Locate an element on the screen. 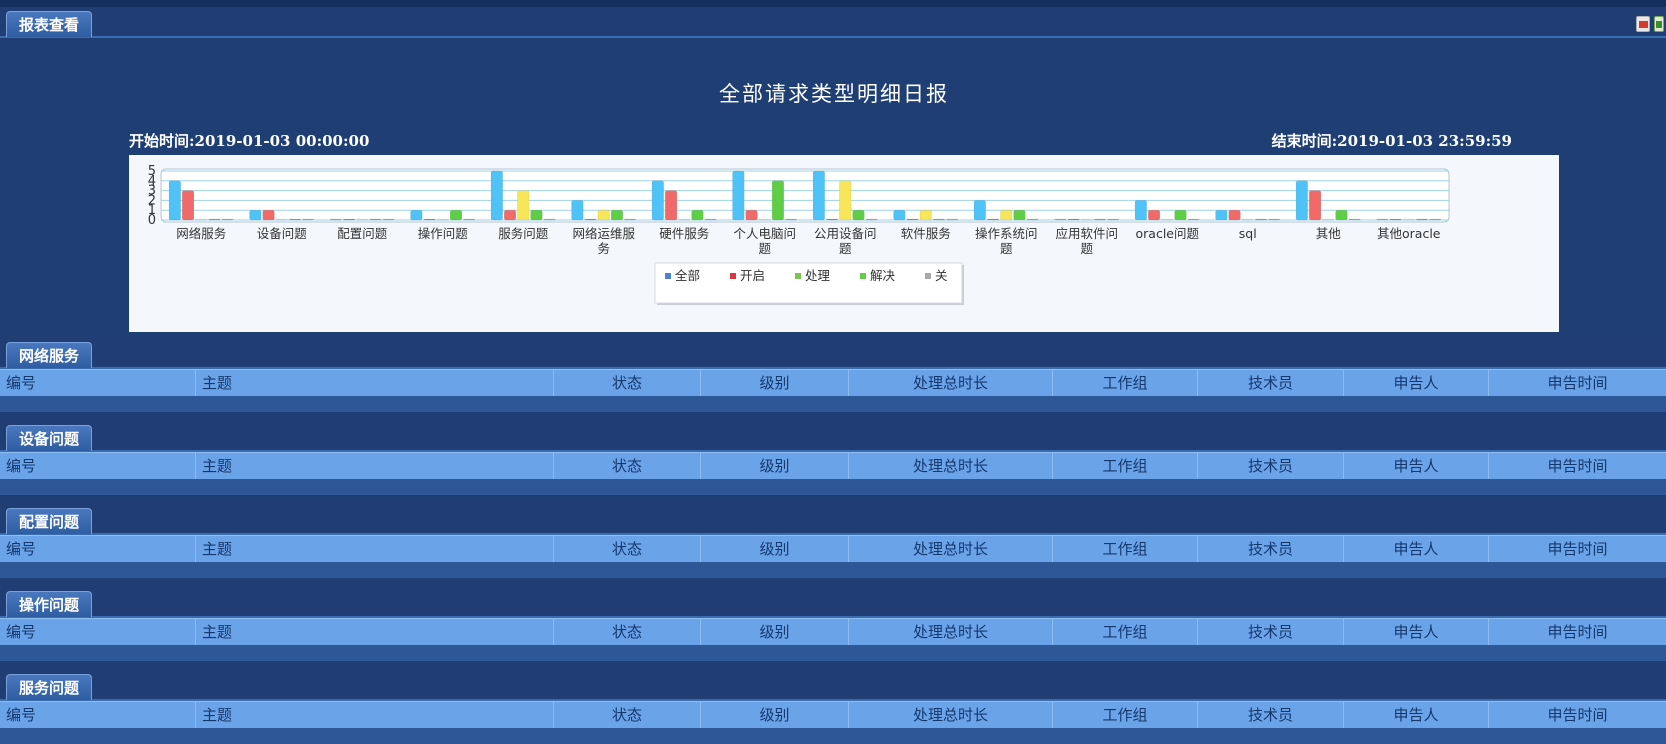 The image size is (1666, 744). excel-export-icon is located at coordinates (1659, 24).